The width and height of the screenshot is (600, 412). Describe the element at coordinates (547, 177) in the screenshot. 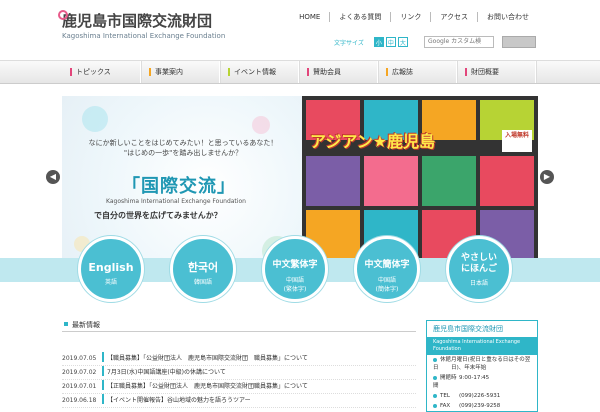

I see `slider-next-arrow-icon: ▶` at that location.